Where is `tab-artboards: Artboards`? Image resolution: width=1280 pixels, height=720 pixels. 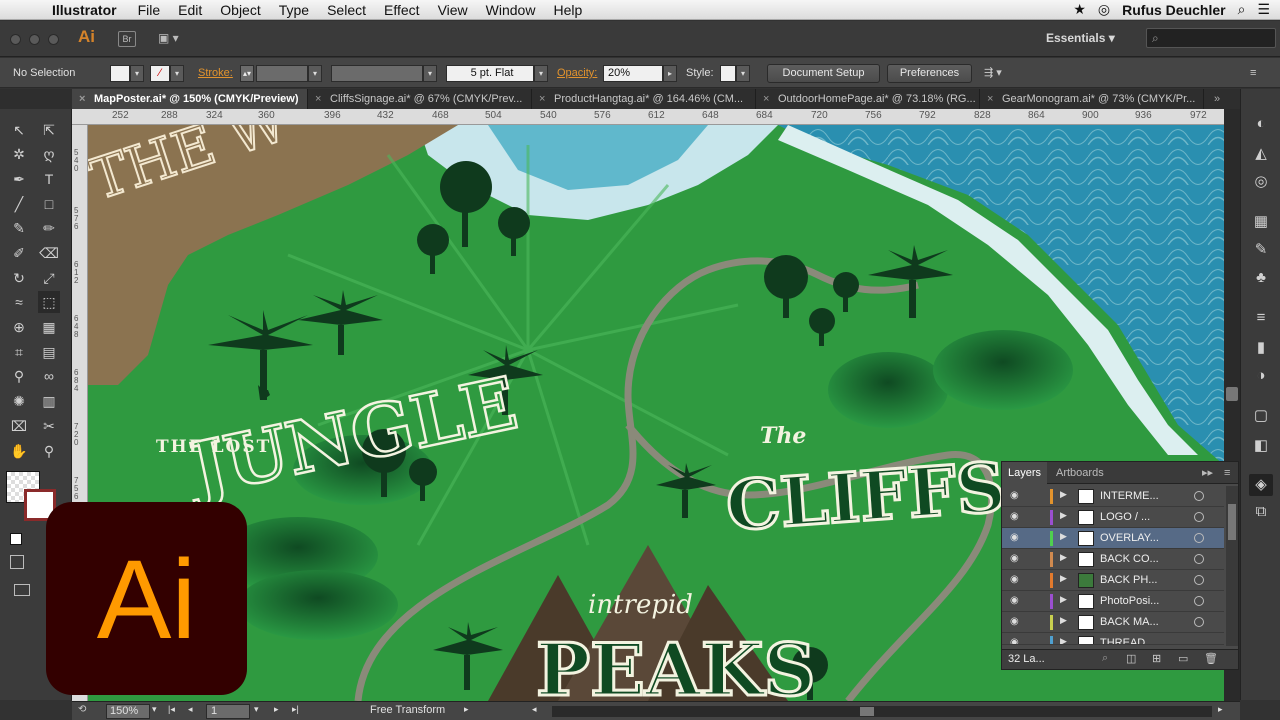 tab-artboards: Artboards is located at coordinates (1080, 473).